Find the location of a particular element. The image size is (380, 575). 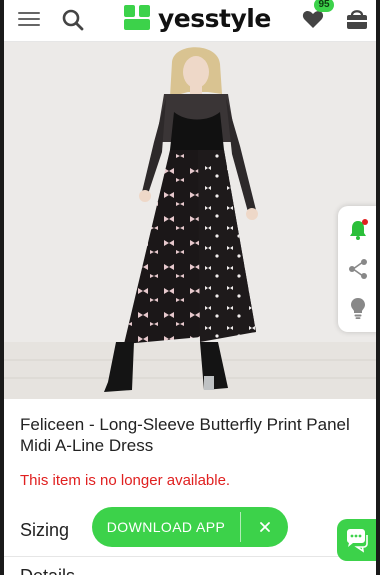

share-icon is located at coordinates (358, 269).